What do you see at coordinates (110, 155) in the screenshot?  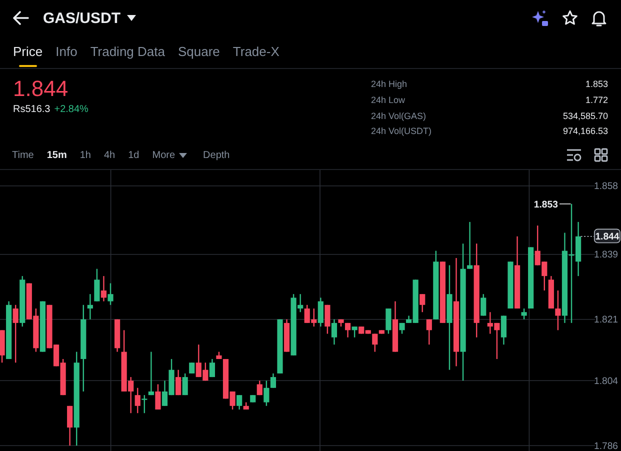 I see `interval-tab: 4h` at bounding box center [110, 155].